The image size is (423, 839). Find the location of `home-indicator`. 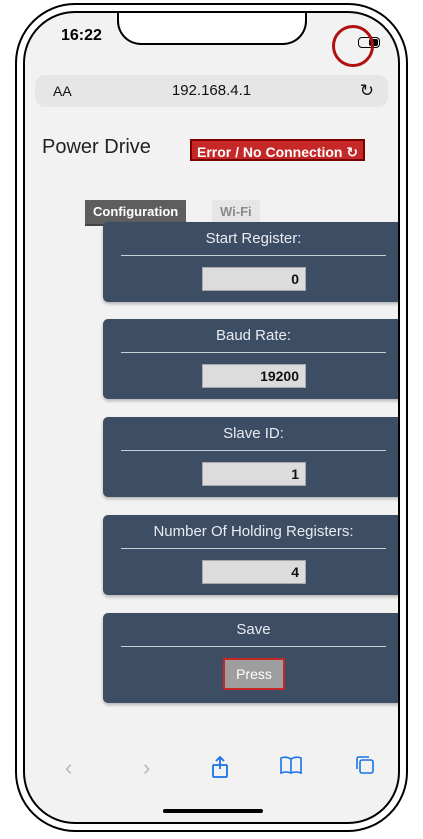

home-indicator is located at coordinates (213, 811).